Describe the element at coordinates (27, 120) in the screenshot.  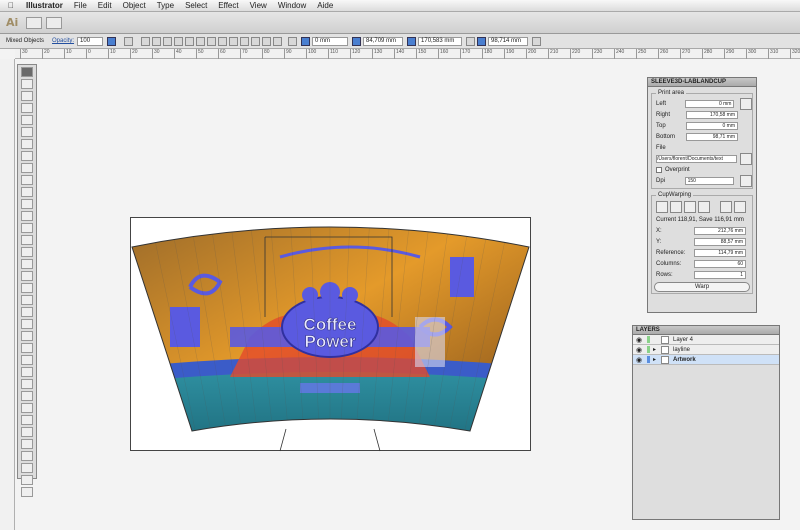
I see `pen-tool-icon` at that location.